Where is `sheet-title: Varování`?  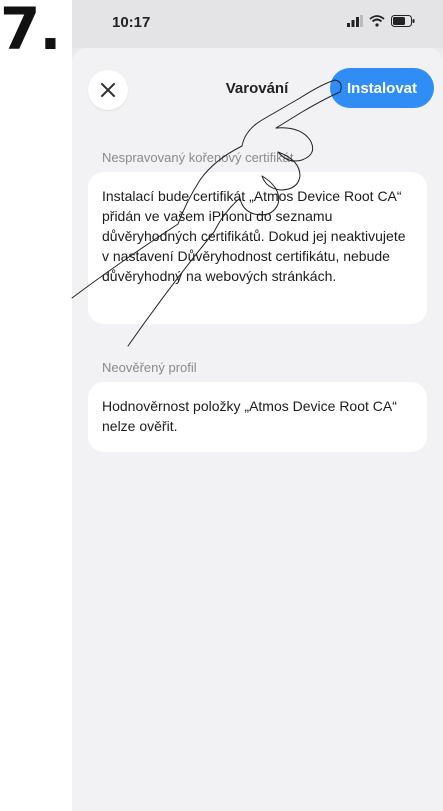
sheet-title: Varování is located at coordinates (257, 88).